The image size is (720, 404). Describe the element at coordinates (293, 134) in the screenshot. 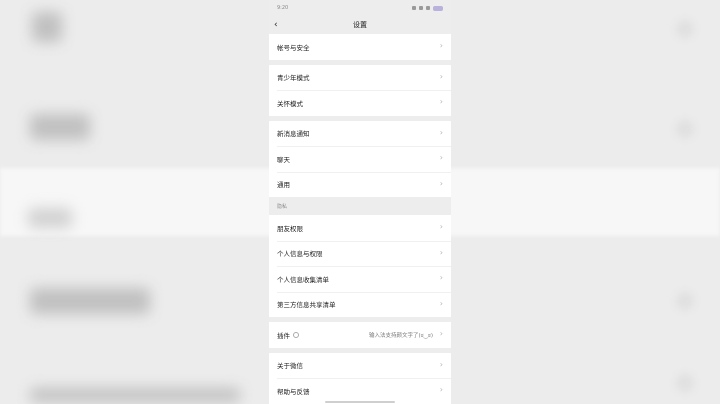

I see `item-label: 新消息通知` at that location.